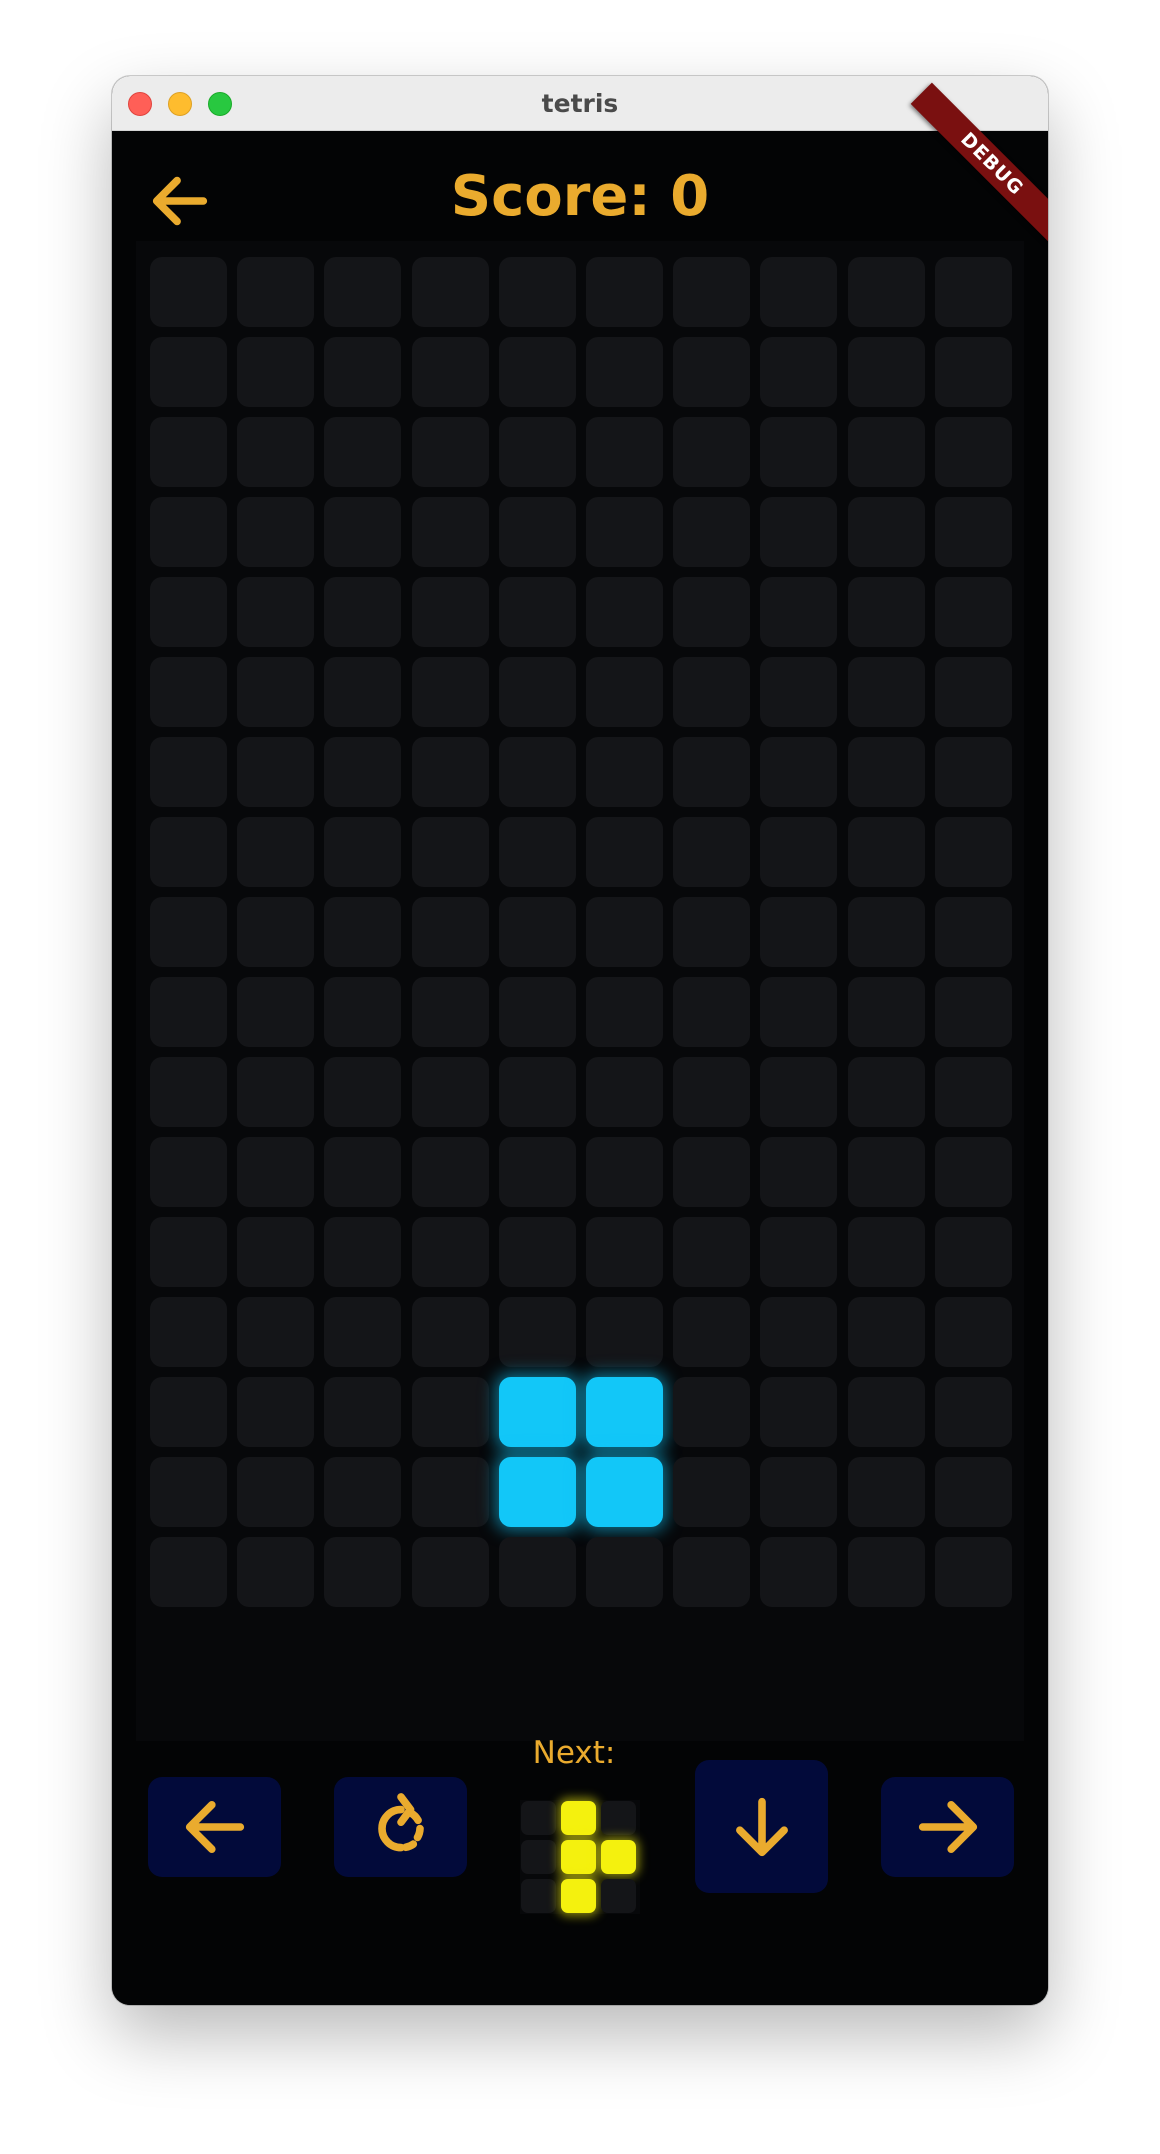  Describe the element at coordinates (580, 1795) in the screenshot. I see `control-bar: Next:` at that location.